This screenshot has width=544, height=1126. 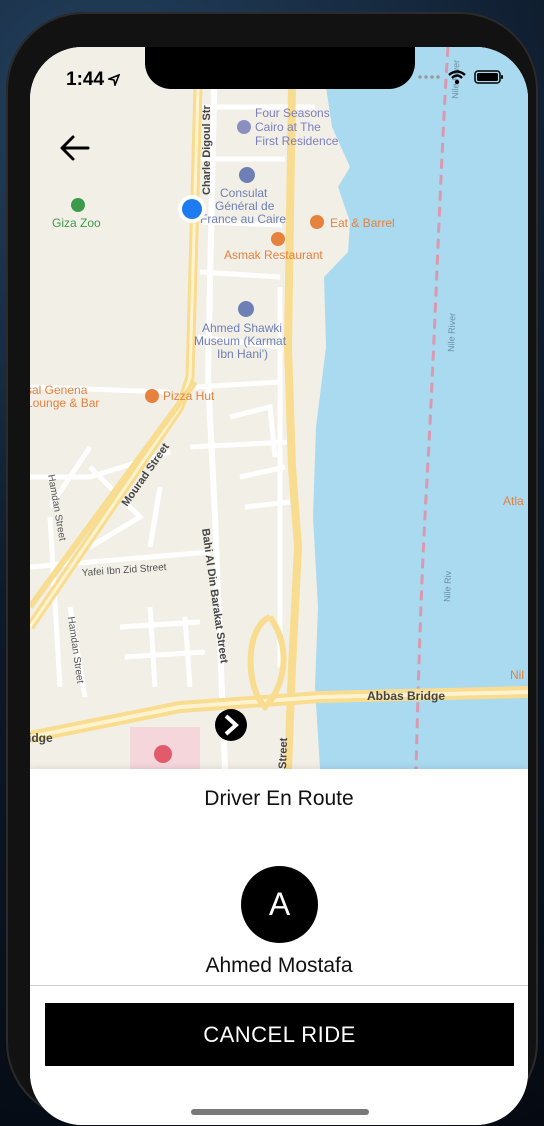 What do you see at coordinates (280, 1112) in the screenshot?
I see `home-indicator` at bounding box center [280, 1112].